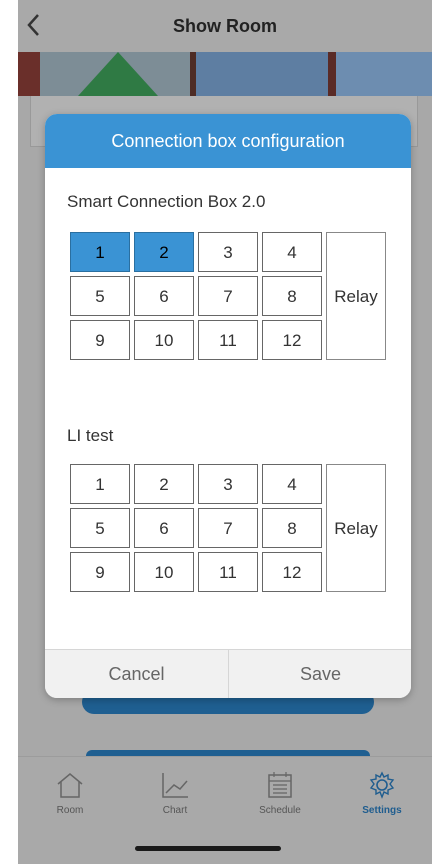 This screenshot has width=432, height=864. What do you see at coordinates (136, 674) in the screenshot?
I see `cancel-button: Cancel` at bounding box center [136, 674].